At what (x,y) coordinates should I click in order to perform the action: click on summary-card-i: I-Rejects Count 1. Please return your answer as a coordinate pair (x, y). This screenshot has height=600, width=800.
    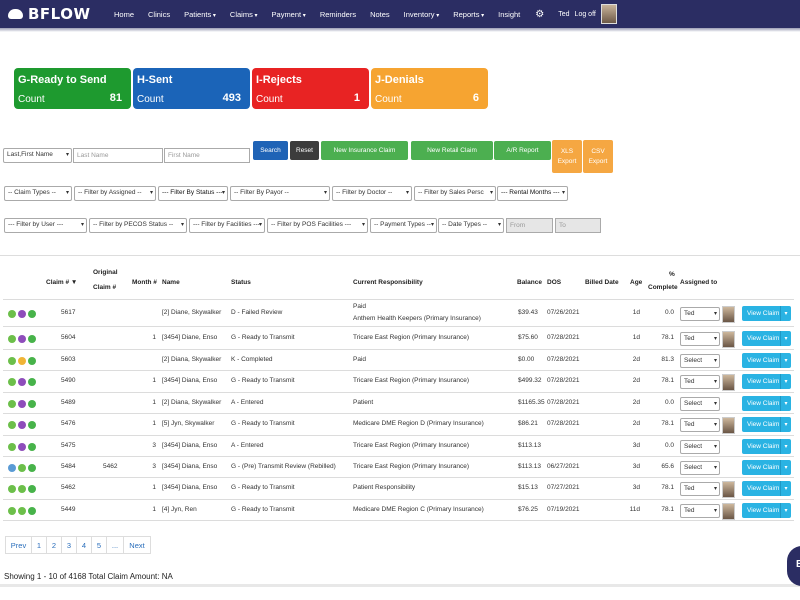
    Looking at the image, I should click on (310, 88).